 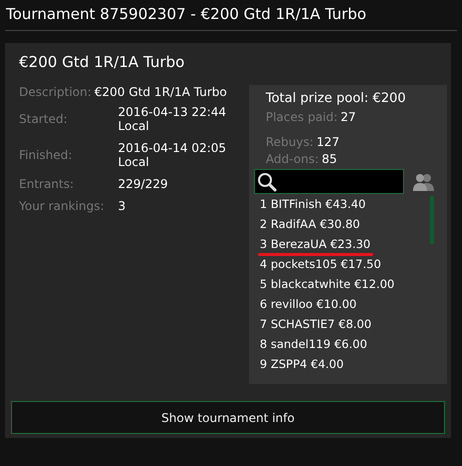 What do you see at coordinates (62, 206) in the screenshot?
I see `detail-label: Your rankings:` at bounding box center [62, 206].